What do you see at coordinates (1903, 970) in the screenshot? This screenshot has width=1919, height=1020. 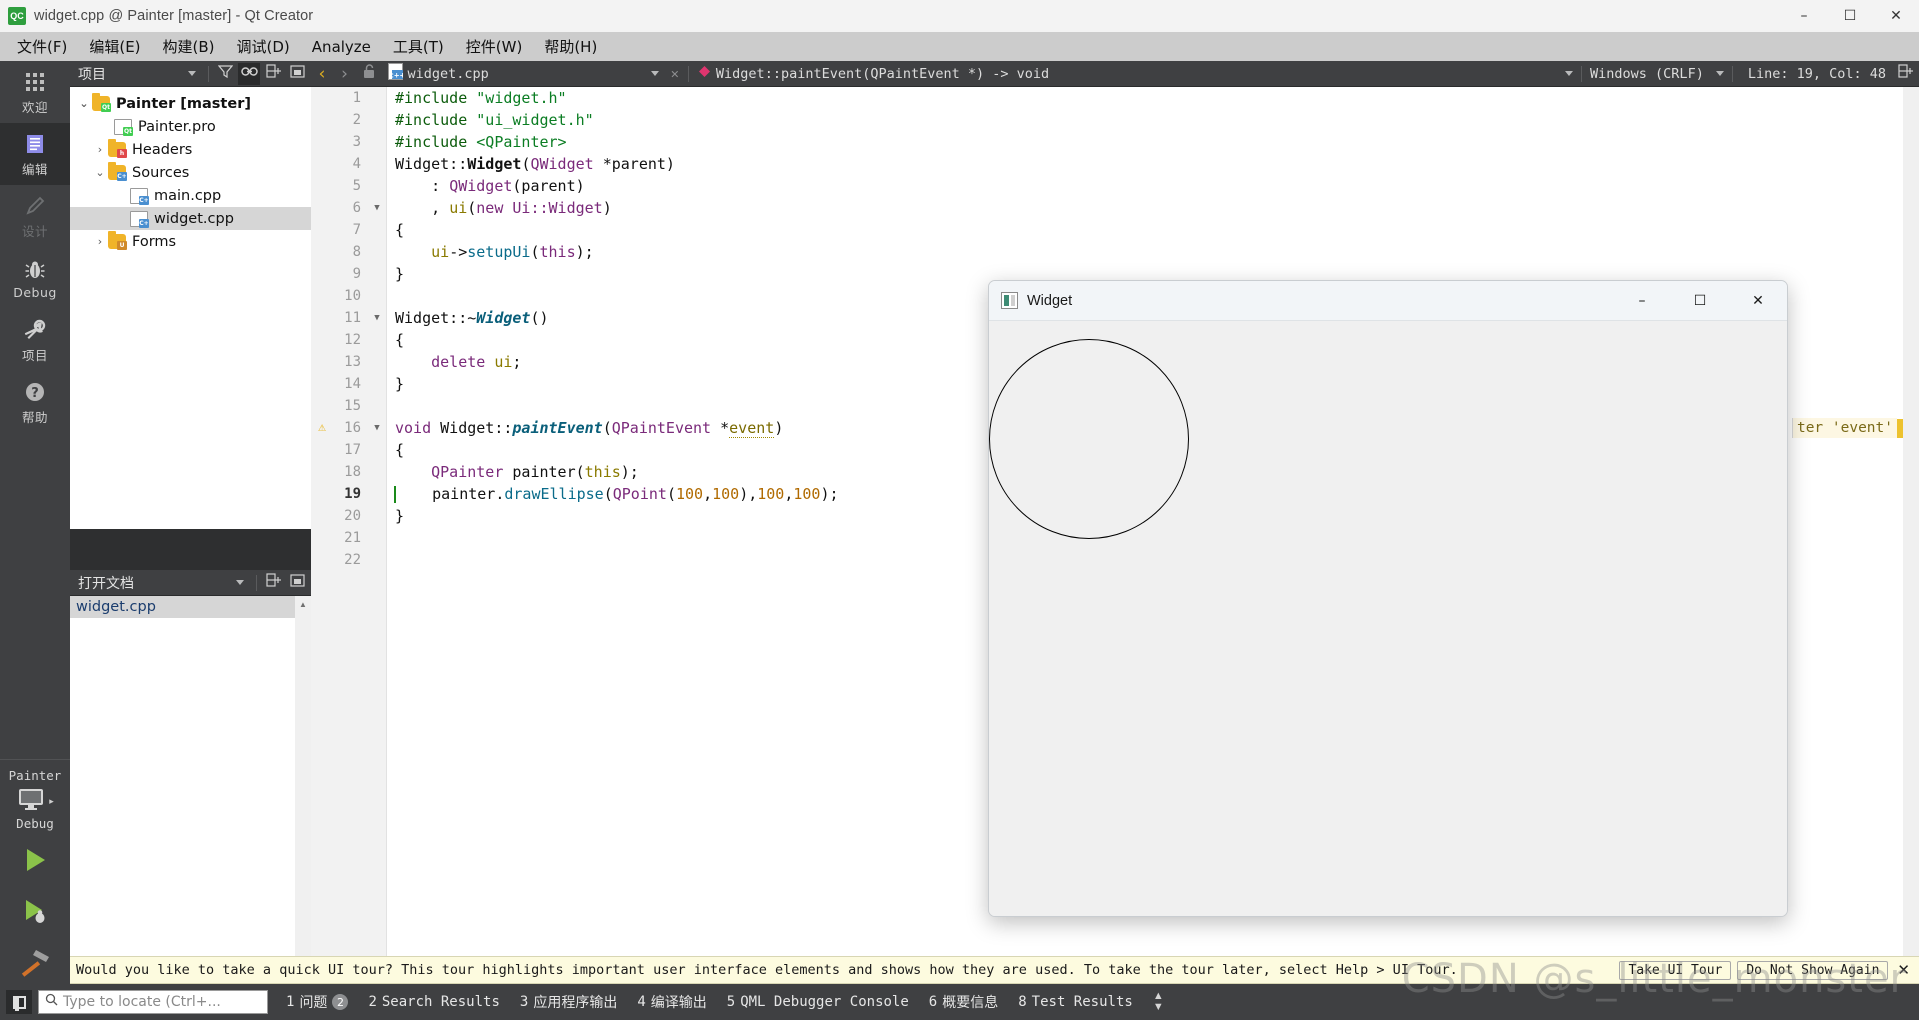 I see `close-banner-icon: ✕` at bounding box center [1903, 970].